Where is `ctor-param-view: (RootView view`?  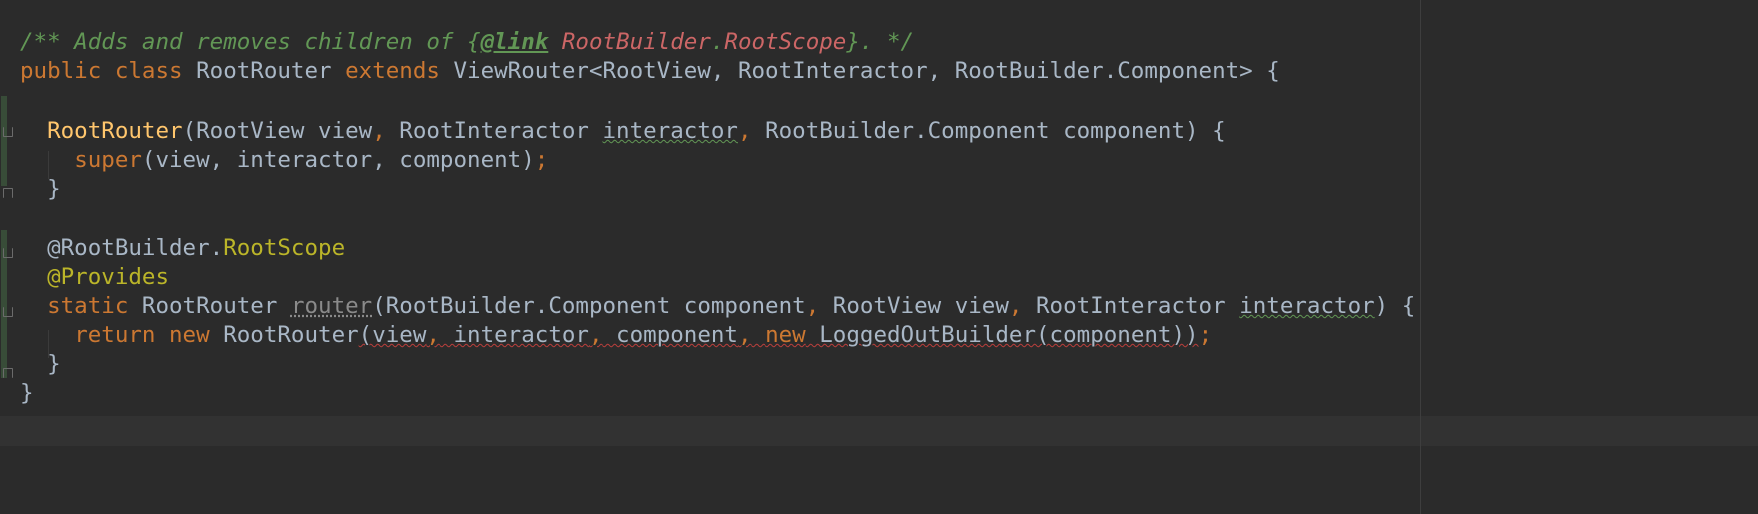 ctor-param-view: (RootView view is located at coordinates (277, 131).